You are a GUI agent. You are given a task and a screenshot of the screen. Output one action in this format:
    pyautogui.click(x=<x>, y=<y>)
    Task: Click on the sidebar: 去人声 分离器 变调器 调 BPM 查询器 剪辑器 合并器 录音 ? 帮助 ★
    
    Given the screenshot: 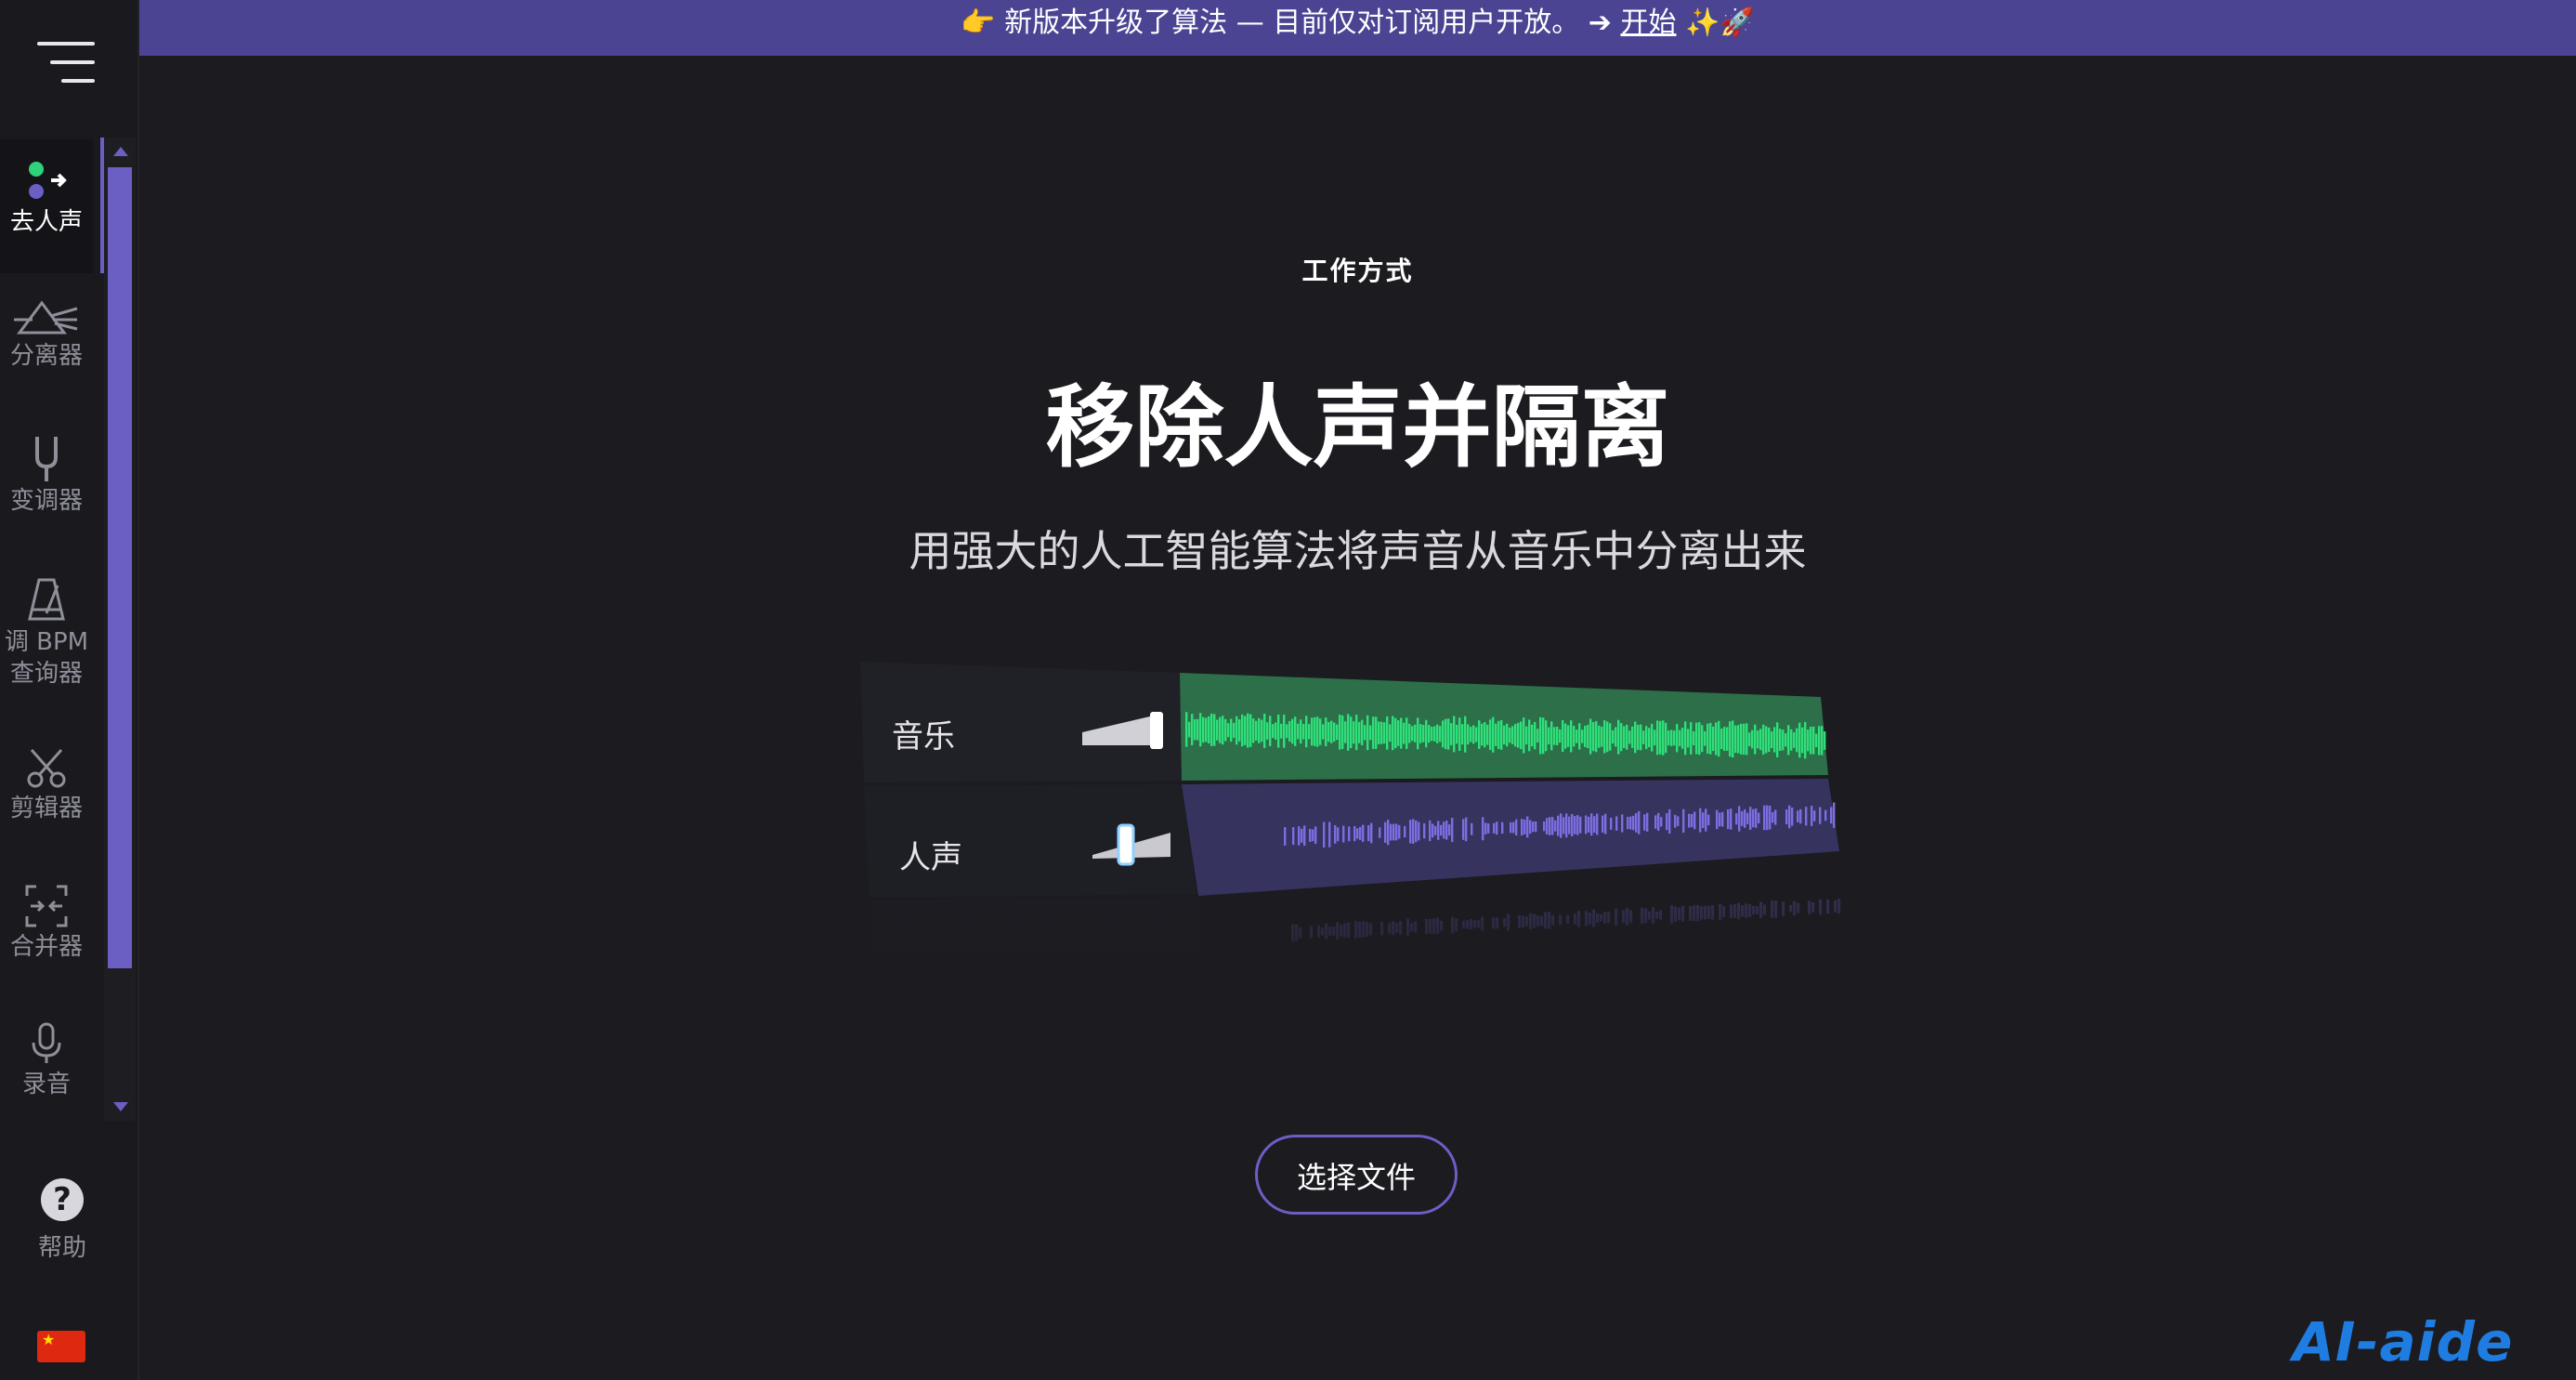 What is the action you would take?
    pyautogui.click(x=70, y=690)
    